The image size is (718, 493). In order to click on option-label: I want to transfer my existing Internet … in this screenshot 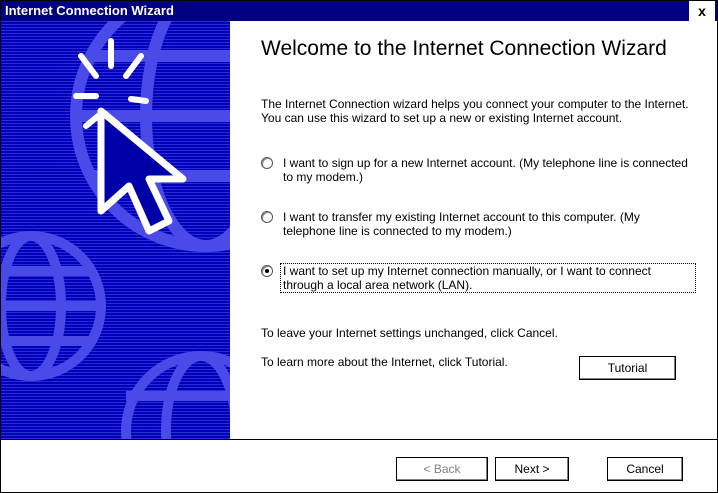, I will do `click(461, 224)`.